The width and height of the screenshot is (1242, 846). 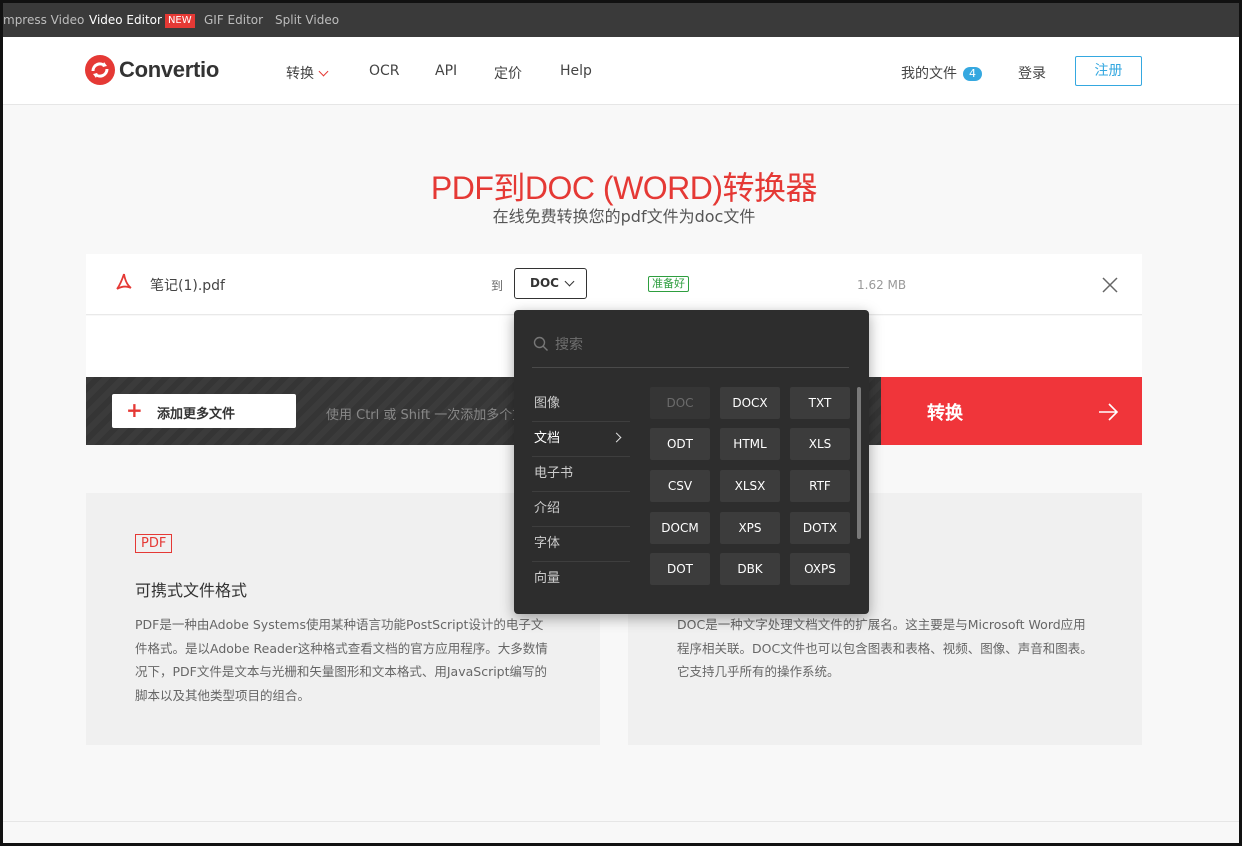 What do you see at coordinates (624, 216) in the screenshot?
I see `page-subtitle: 在线免费转换您的pdf文件为doc文件` at bounding box center [624, 216].